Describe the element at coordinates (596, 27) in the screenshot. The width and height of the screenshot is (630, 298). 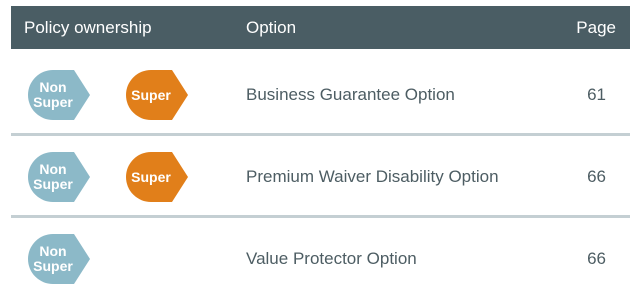
I see `header-page: Page` at that location.